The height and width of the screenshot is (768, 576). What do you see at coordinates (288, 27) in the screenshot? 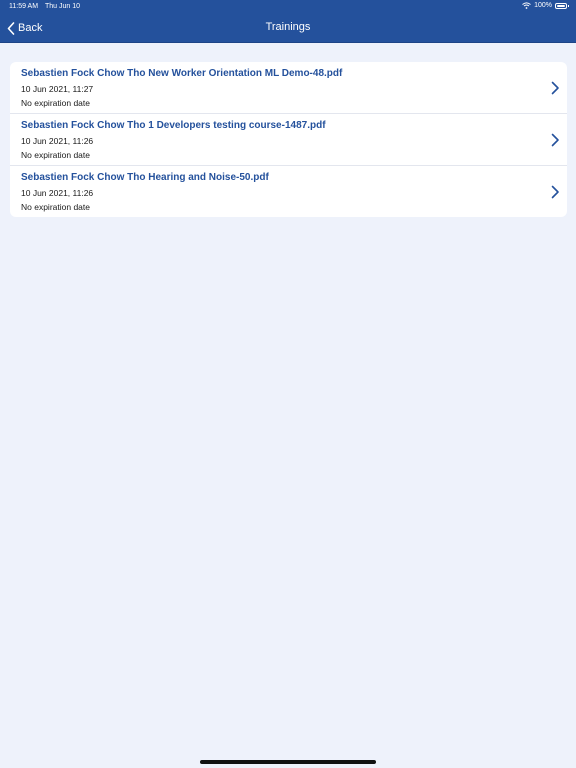
I see `page-title: Trainings` at bounding box center [288, 27].